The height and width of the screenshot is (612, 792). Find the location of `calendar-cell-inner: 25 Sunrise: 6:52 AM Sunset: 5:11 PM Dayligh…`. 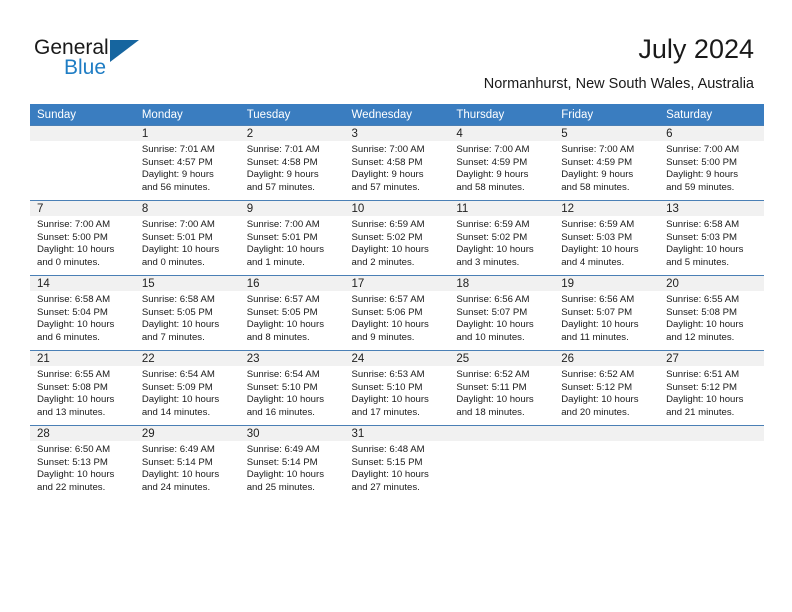

calendar-cell-inner: 25 Sunrise: 6:52 AM Sunset: 5:11 PM Dayligh… is located at coordinates (502, 387).